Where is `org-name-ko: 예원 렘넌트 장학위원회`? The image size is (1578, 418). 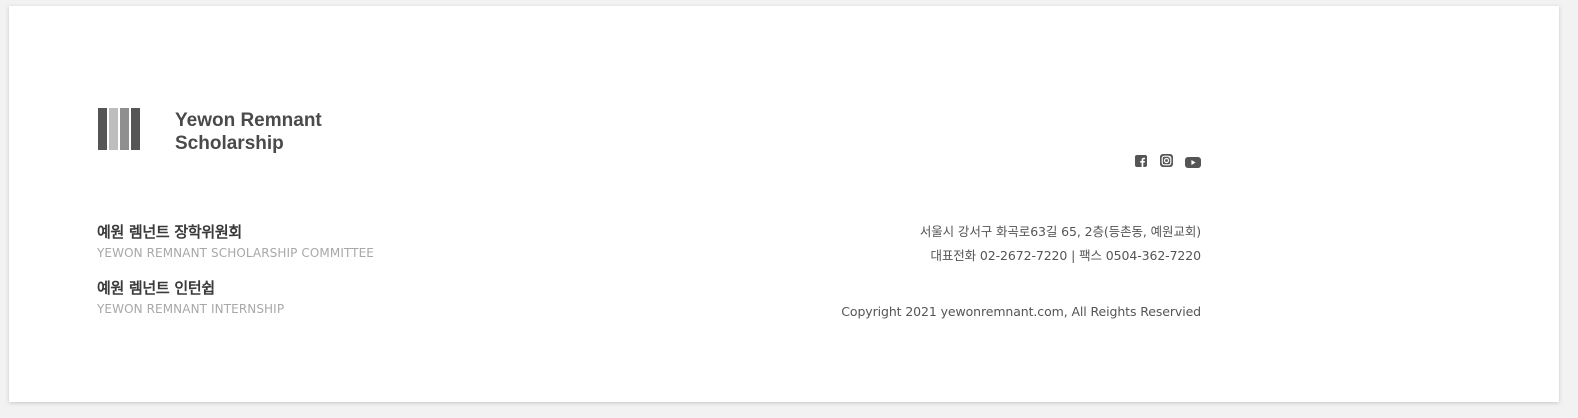 org-name-ko: 예원 렘넌트 장학위원회 is located at coordinates (169, 232).